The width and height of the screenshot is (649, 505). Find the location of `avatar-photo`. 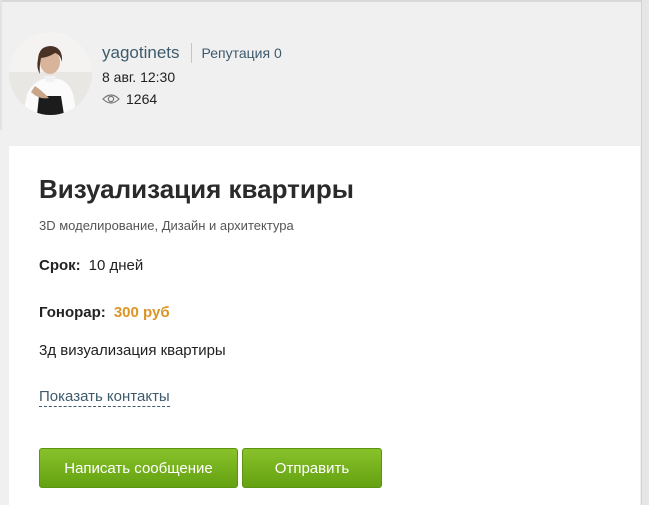

avatar-photo is located at coordinates (50, 73).